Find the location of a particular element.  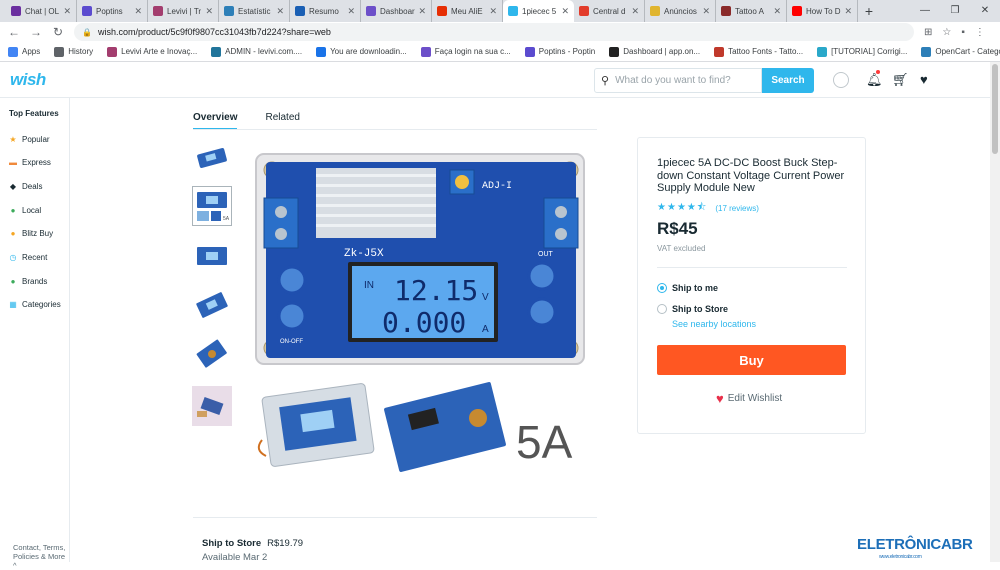

avatar is located at coordinates (841, 80).